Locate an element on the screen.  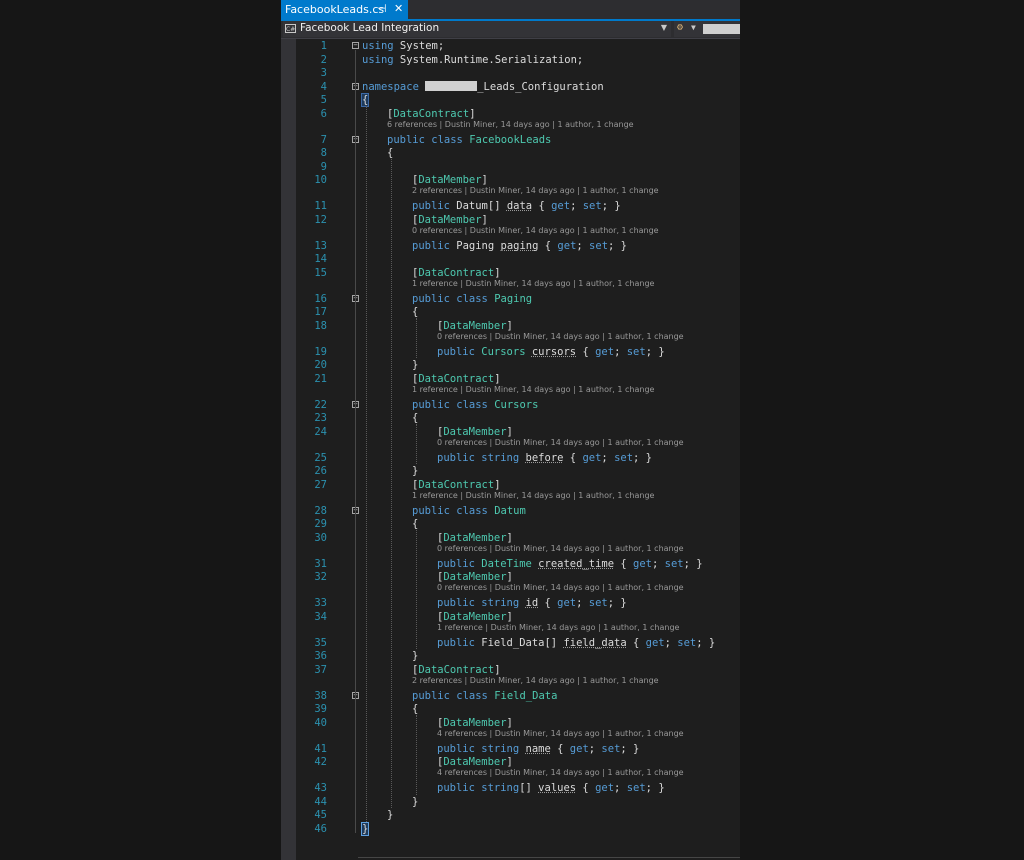
type-name: Paging is located at coordinates (513, 298).